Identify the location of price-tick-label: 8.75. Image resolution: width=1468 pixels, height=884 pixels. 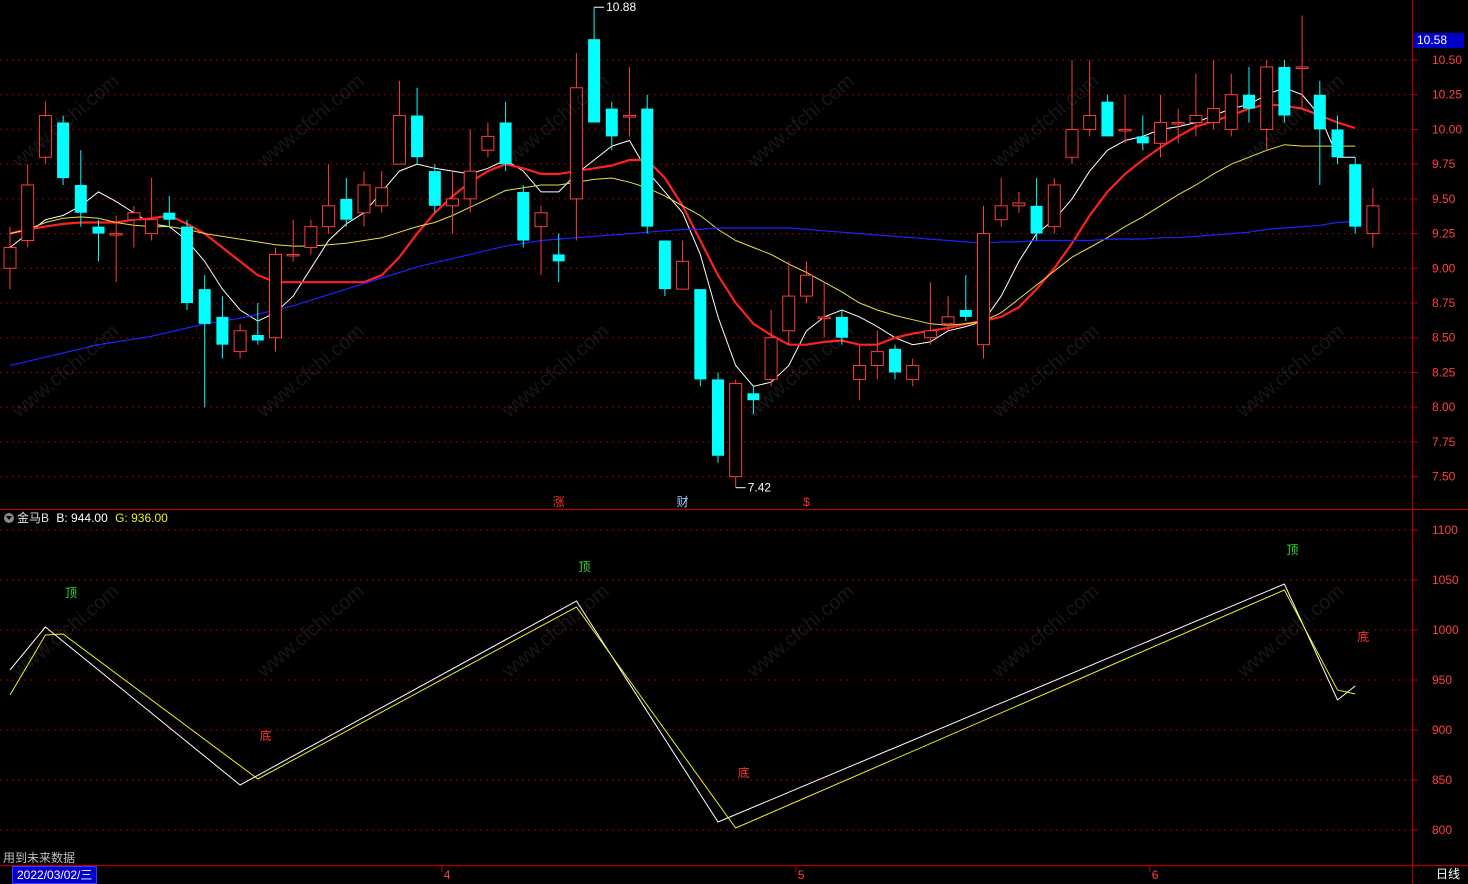
(1444, 303).